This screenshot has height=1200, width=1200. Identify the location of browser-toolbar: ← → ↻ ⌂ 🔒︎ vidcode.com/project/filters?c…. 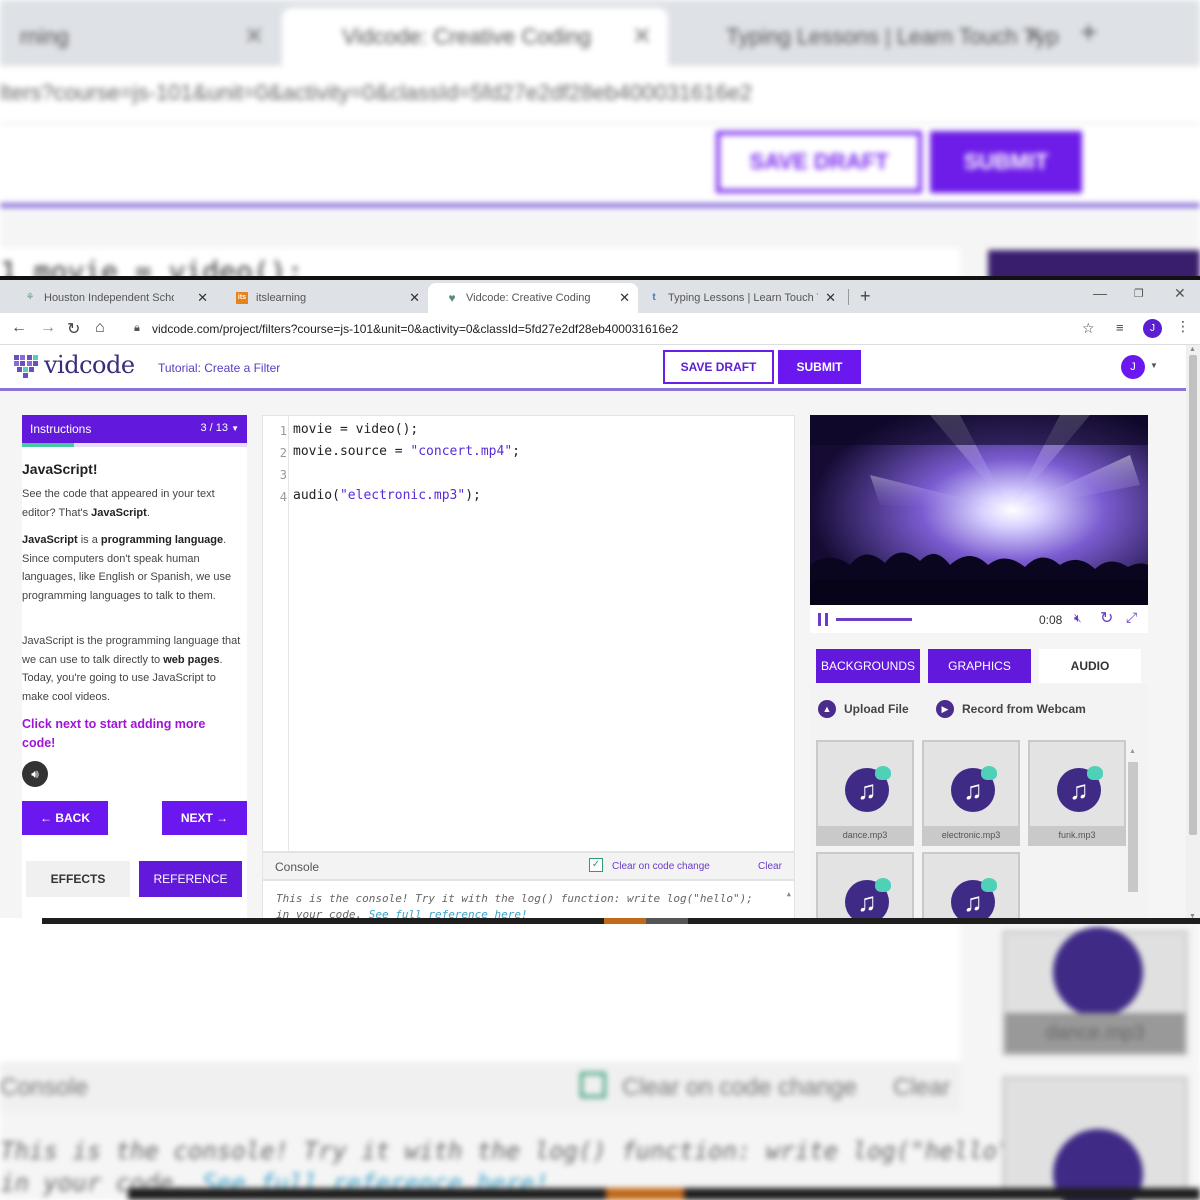
(600, 329).